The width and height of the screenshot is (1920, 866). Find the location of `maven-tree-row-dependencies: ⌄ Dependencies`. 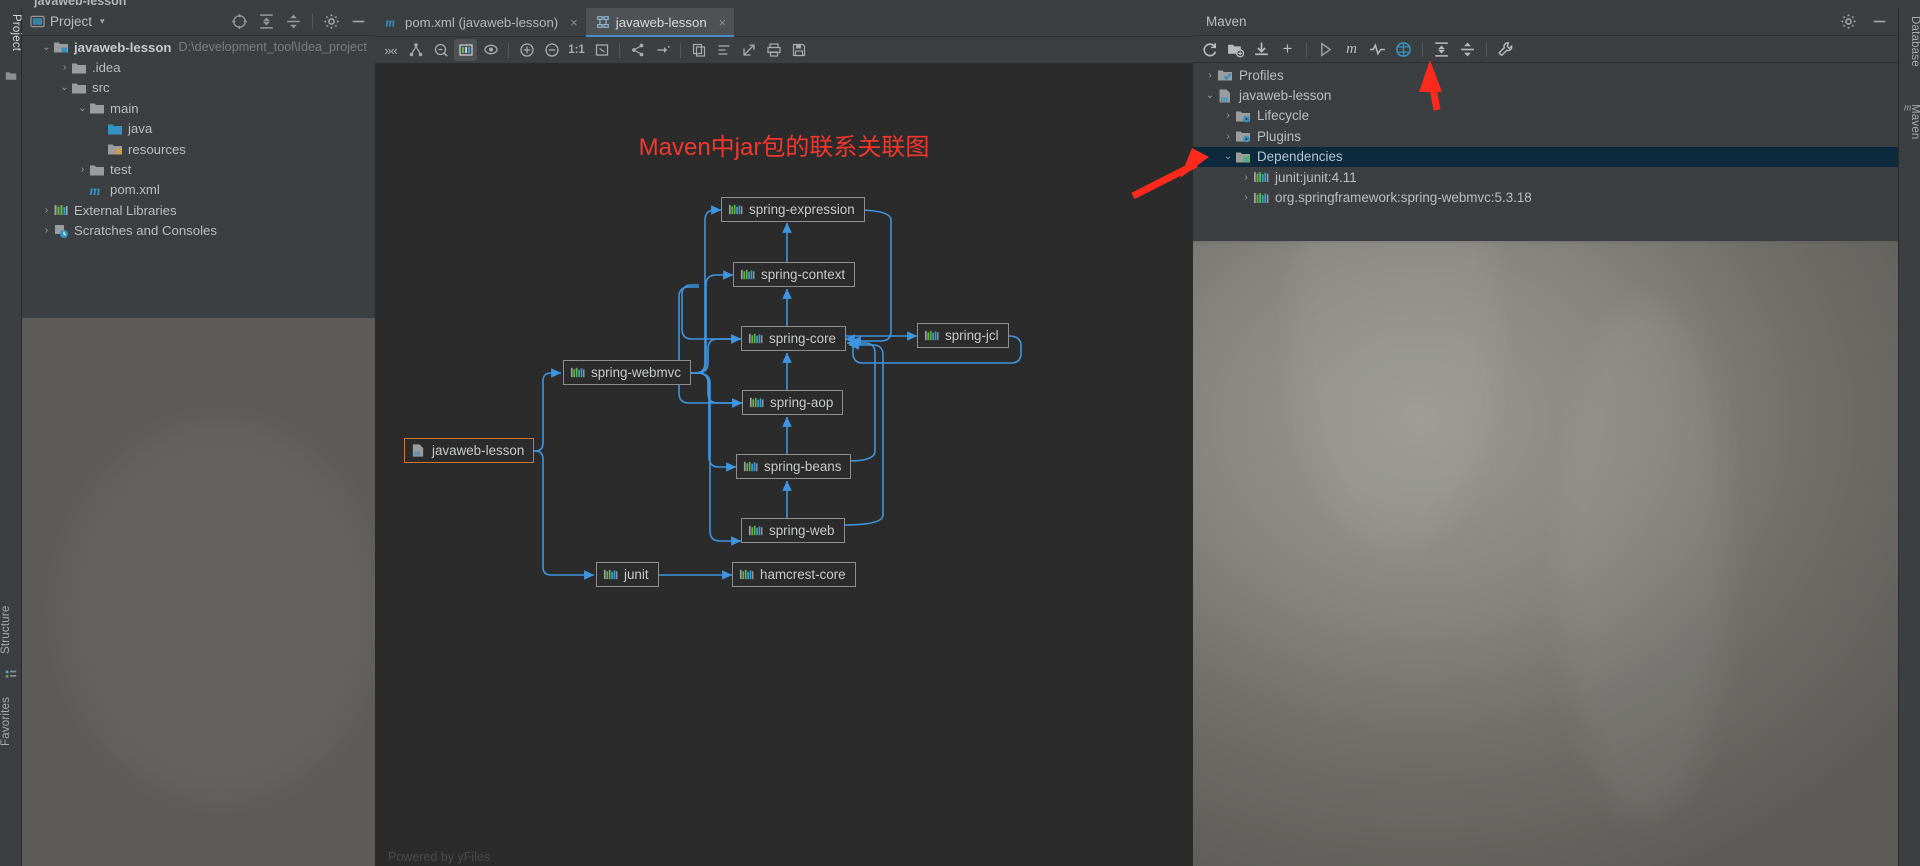

maven-tree-row-dependencies: ⌄ Dependencies is located at coordinates (1545, 156).